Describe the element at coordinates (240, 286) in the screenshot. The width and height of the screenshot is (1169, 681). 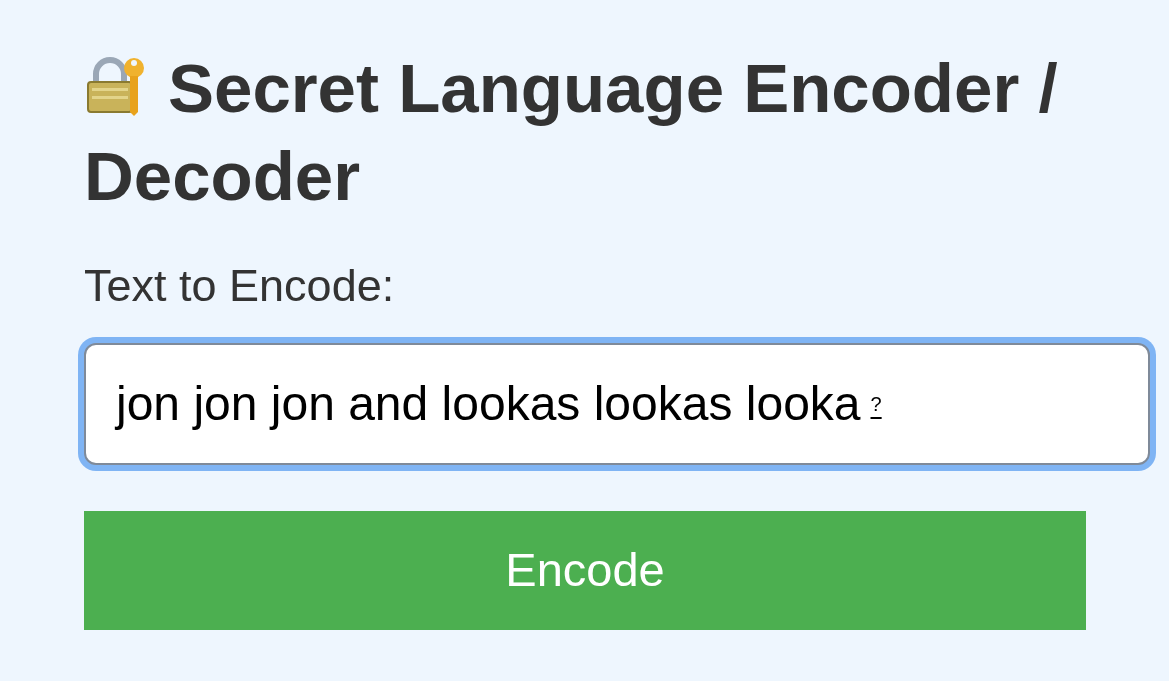
I see `field-label: Text to Encode:` at that location.